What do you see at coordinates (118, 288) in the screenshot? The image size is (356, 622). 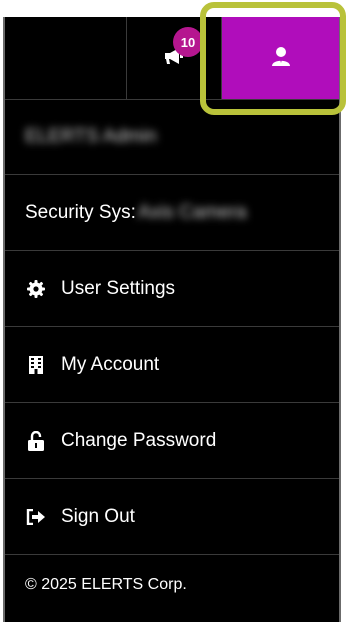 I see `menu-item-label: User Settings` at bounding box center [118, 288].